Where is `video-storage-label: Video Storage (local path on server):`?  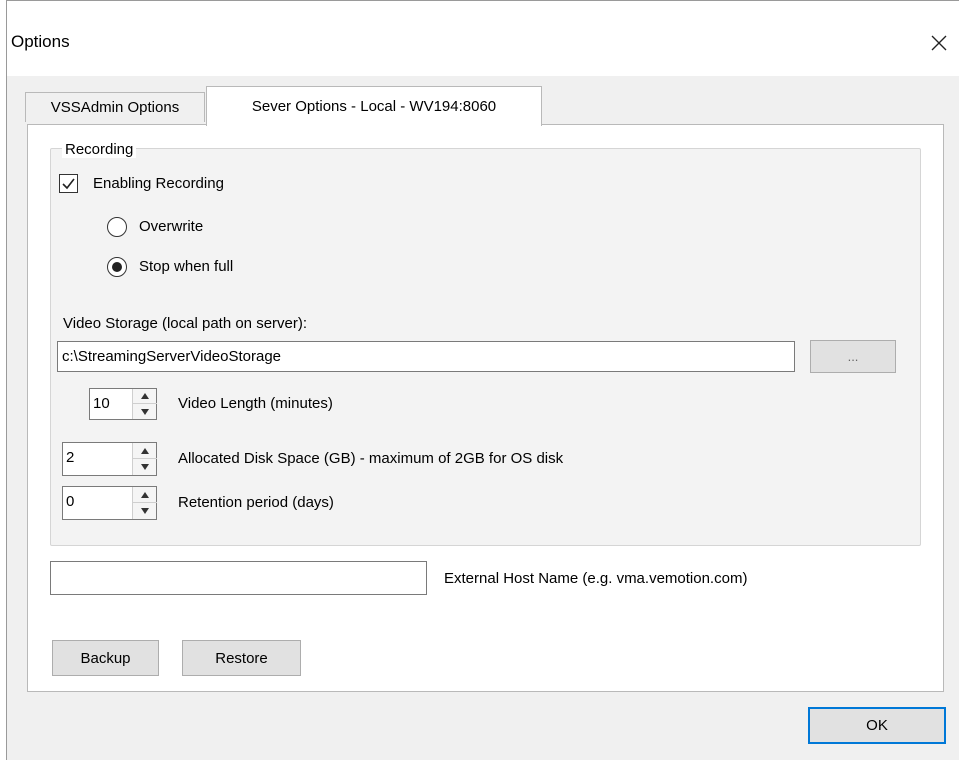 video-storage-label: Video Storage (local path on server): is located at coordinates (185, 323).